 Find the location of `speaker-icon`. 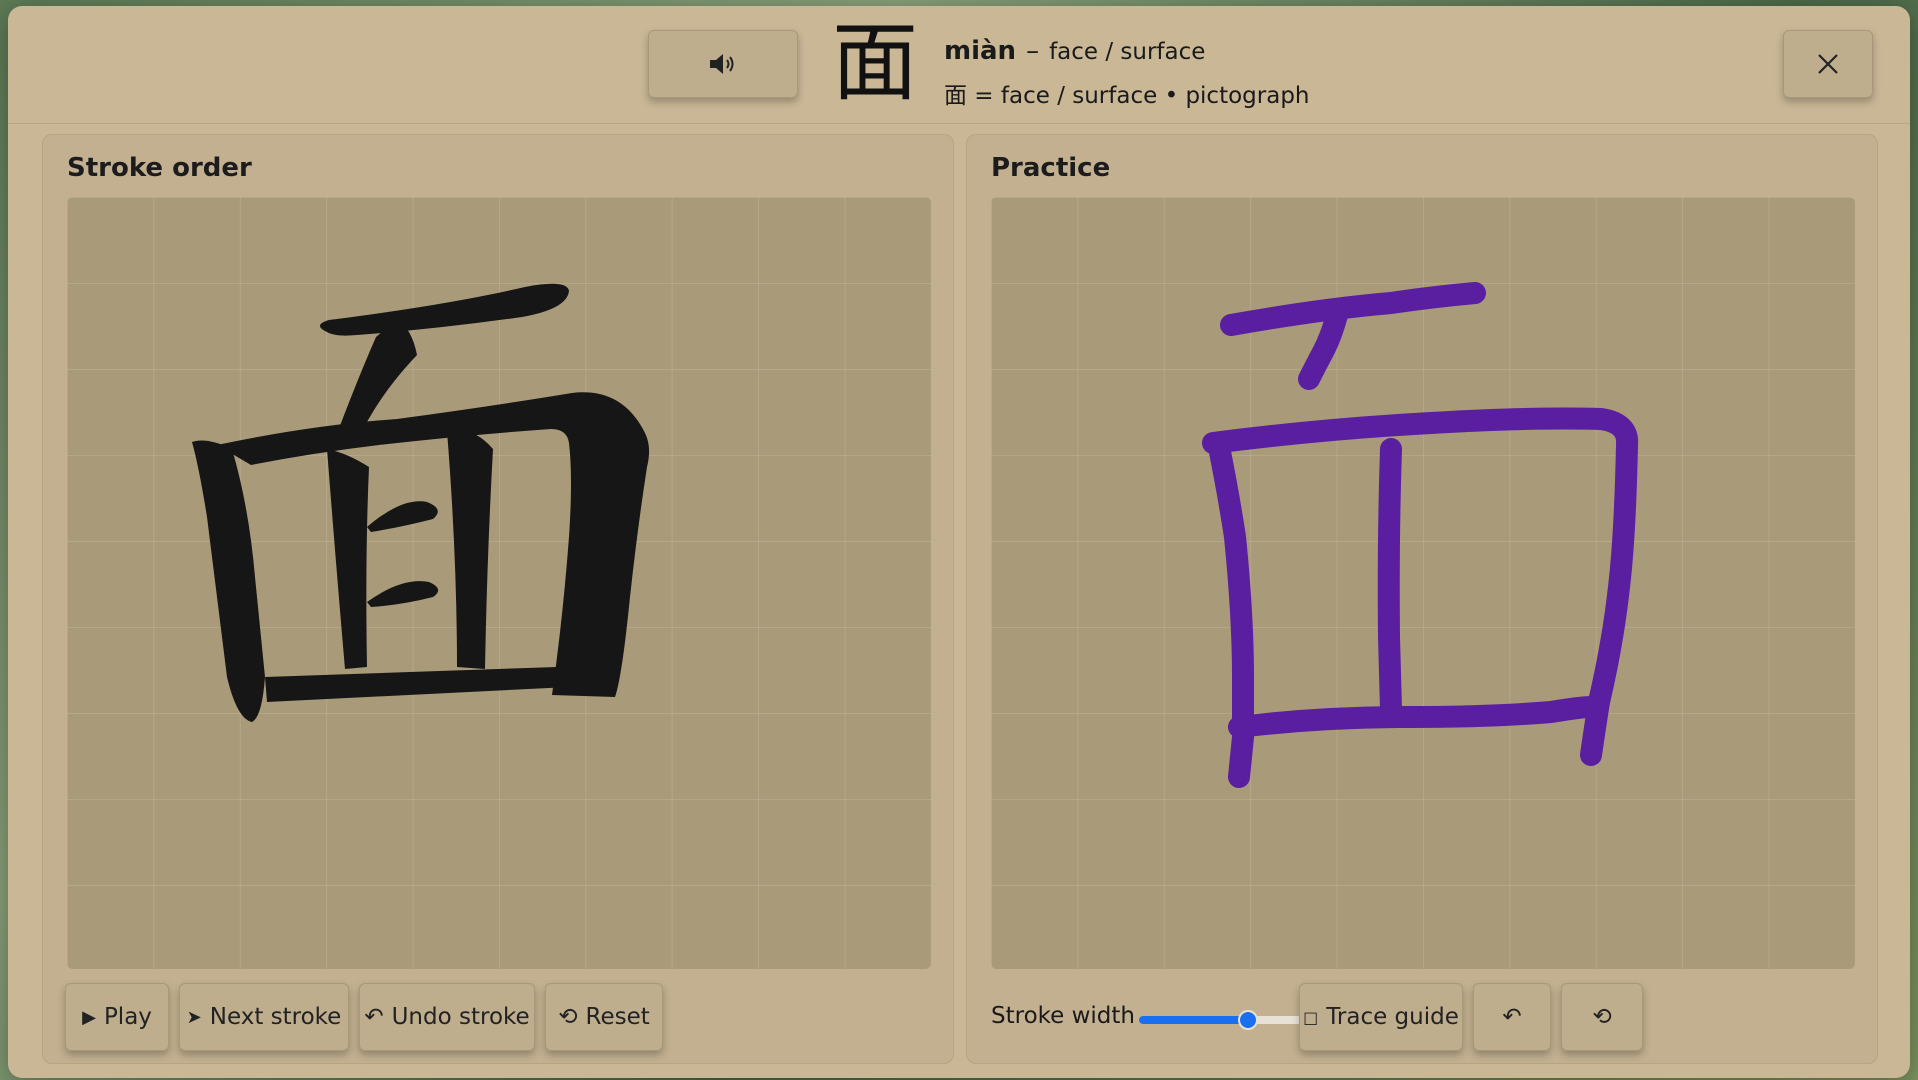

speaker-icon is located at coordinates (722, 64).